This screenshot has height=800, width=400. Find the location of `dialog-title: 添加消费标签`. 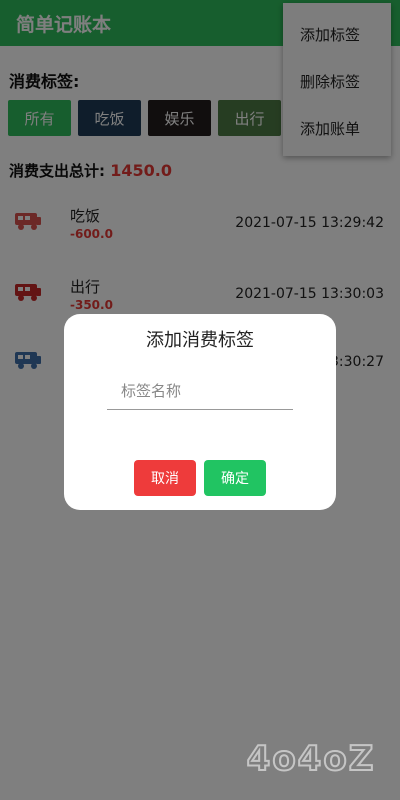

dialog-title: 添加消费标签 is located at coordinates (200, 340).